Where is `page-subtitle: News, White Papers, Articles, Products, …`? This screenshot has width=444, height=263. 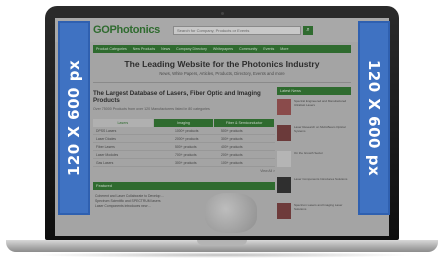
page-subtitle: News, White Papers, Articles, Products, … is located at coordinates (222, 73).